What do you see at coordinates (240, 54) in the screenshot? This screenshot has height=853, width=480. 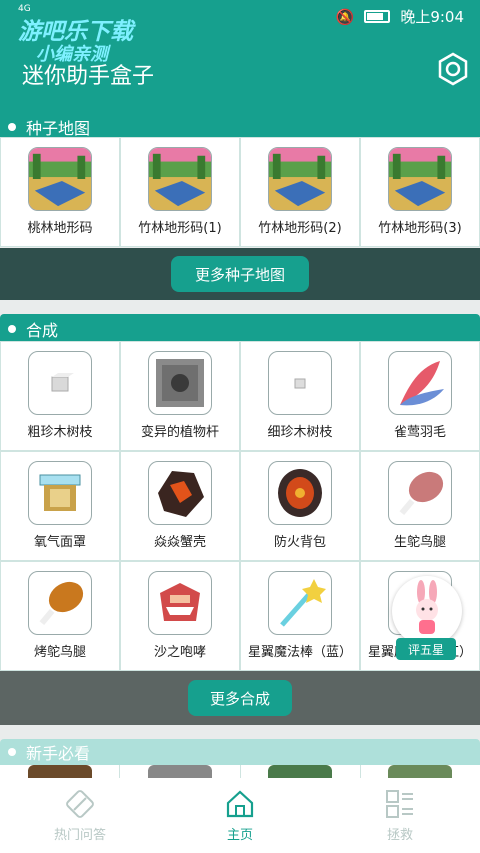 I see `app-header: 🔕 晚上9:04 4G 游吧乐下载 小编亲测 迷你助手盒子` at bounding box center [240, 54].